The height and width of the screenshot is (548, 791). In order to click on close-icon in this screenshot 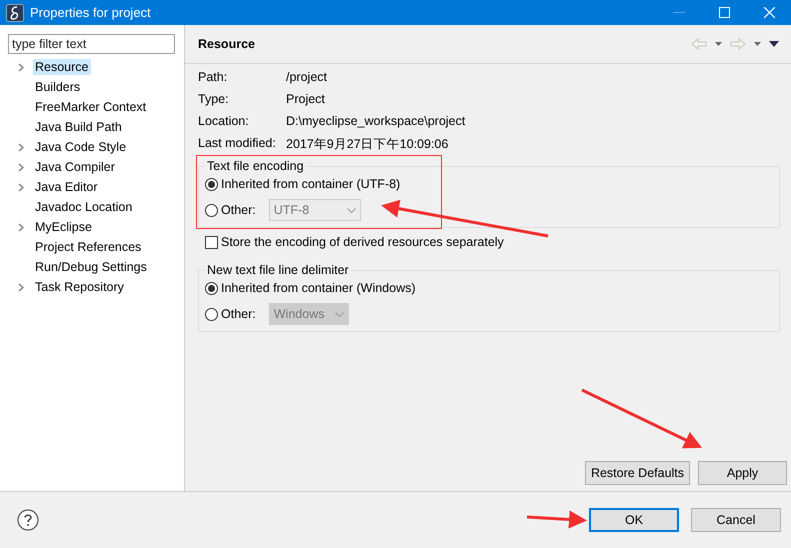, I will do `click(769, 12)`.